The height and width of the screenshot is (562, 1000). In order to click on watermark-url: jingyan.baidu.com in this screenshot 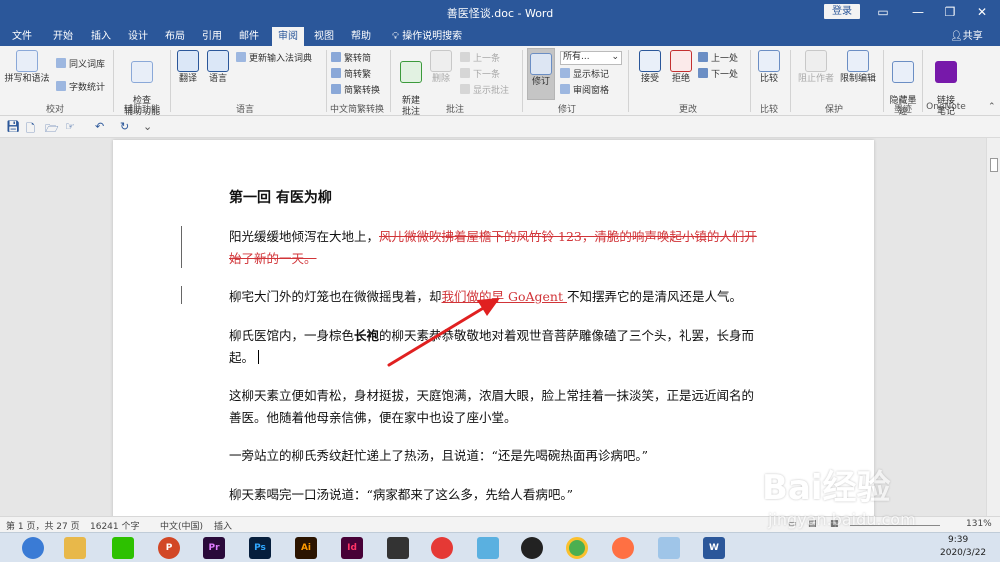, I will do `click(842, 519)`.